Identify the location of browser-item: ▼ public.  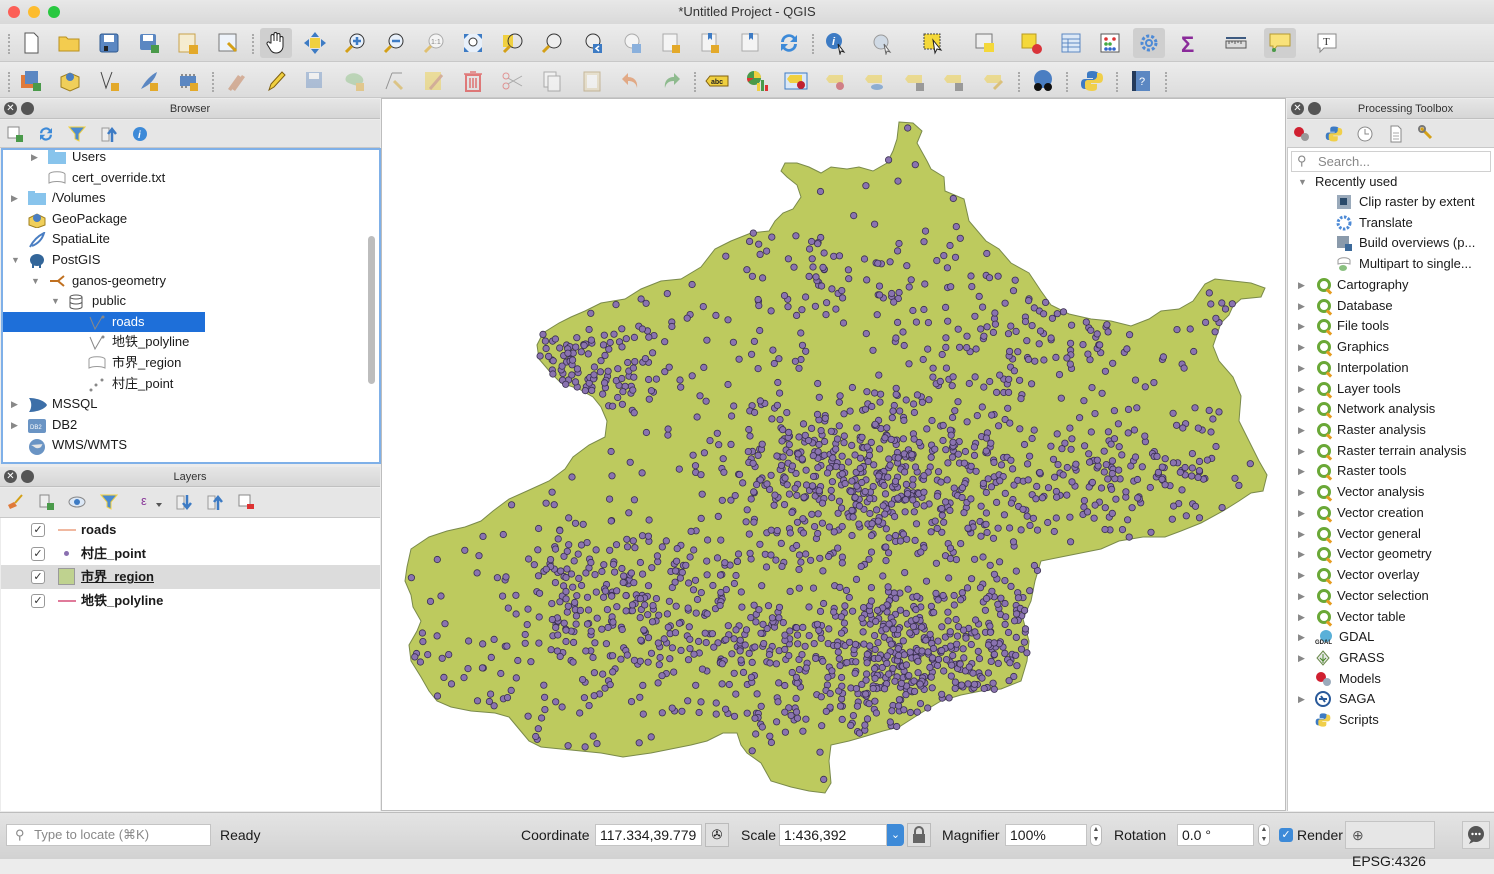
(183, 301).